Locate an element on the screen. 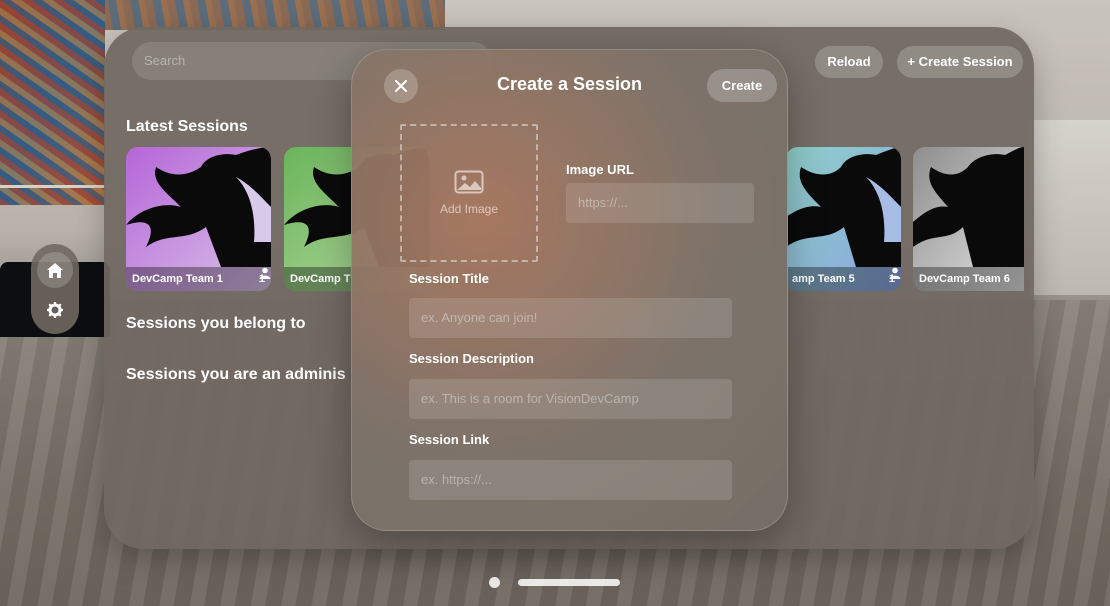  session-link-label: Session Link is located at coordinates (449, 439).